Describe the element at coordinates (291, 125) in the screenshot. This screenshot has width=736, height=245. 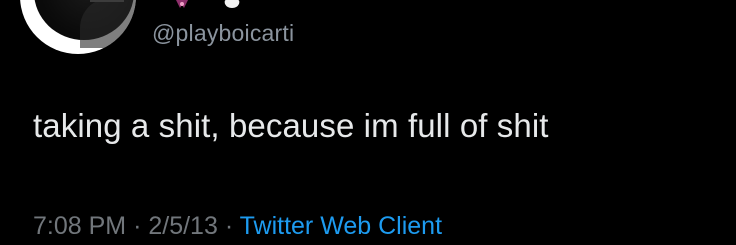
I see `tweet-text: taking a shit, because im full of shit` at that location.